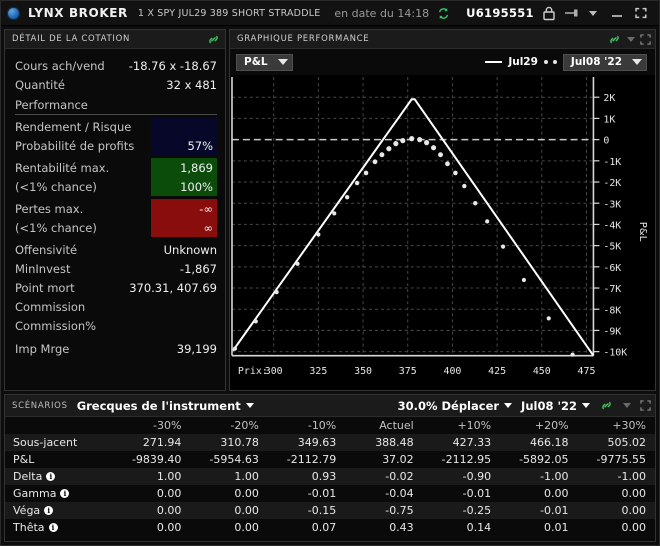  What do you see at coordinates (443, 13) in the screenshot?
I see `refresh-icon` at bounding box center [443, 13].